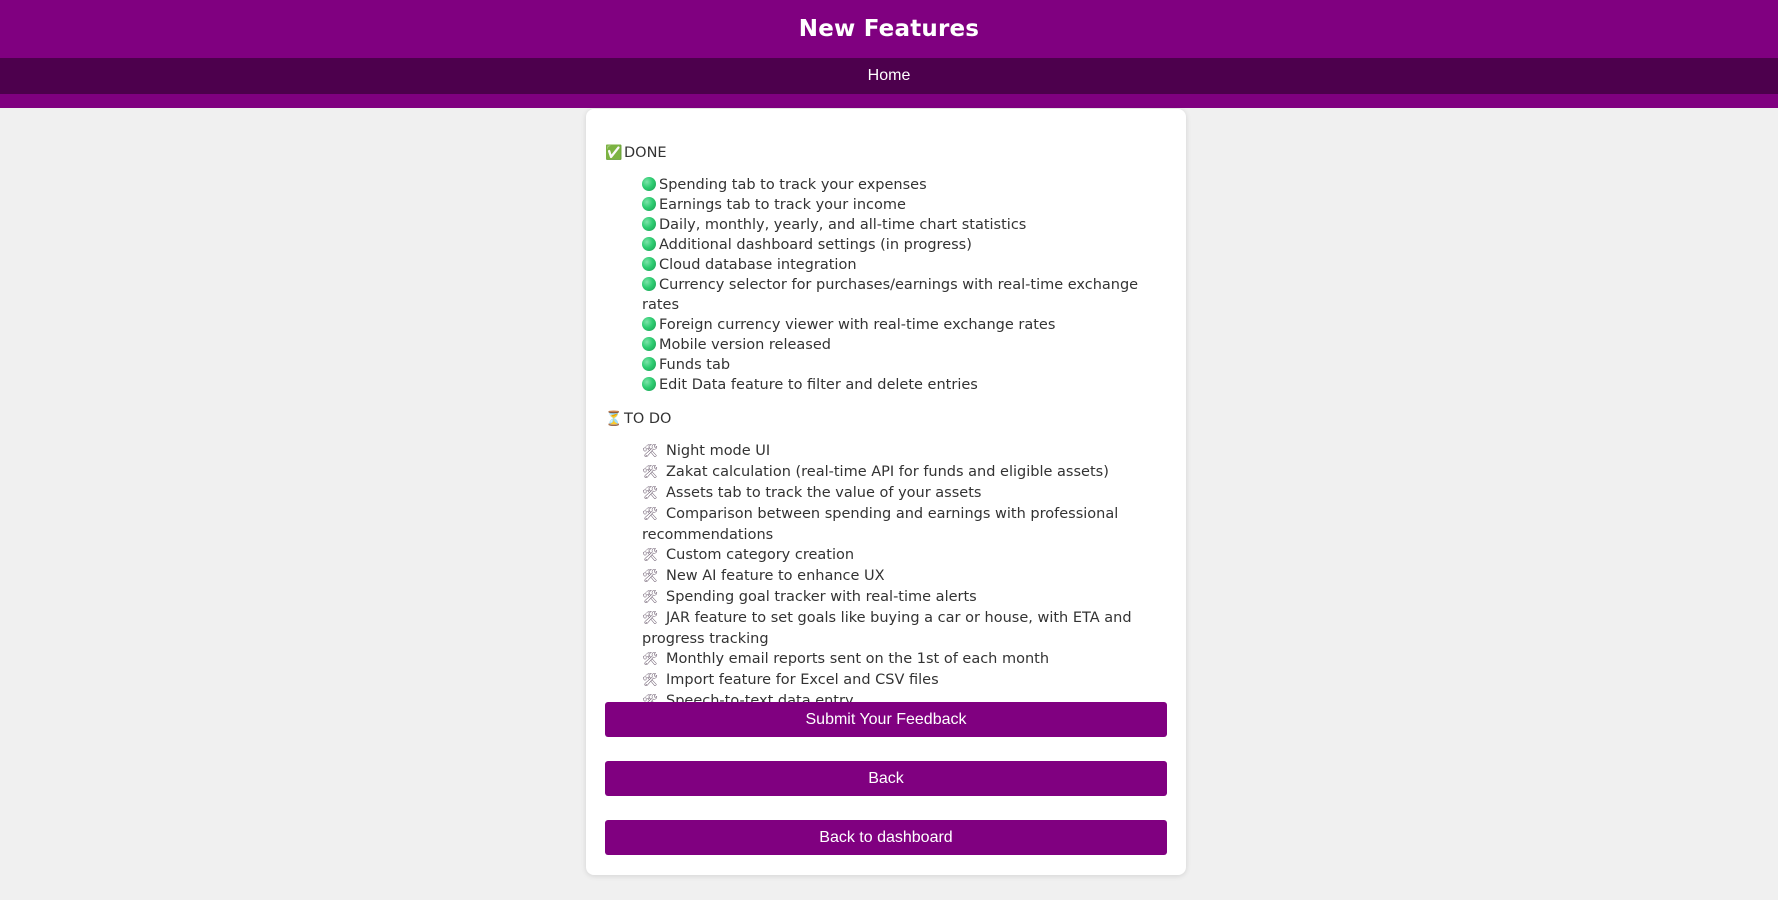 The image size is (1778, 900). I want to click on nav-home-link: Home, so click(889, 76).